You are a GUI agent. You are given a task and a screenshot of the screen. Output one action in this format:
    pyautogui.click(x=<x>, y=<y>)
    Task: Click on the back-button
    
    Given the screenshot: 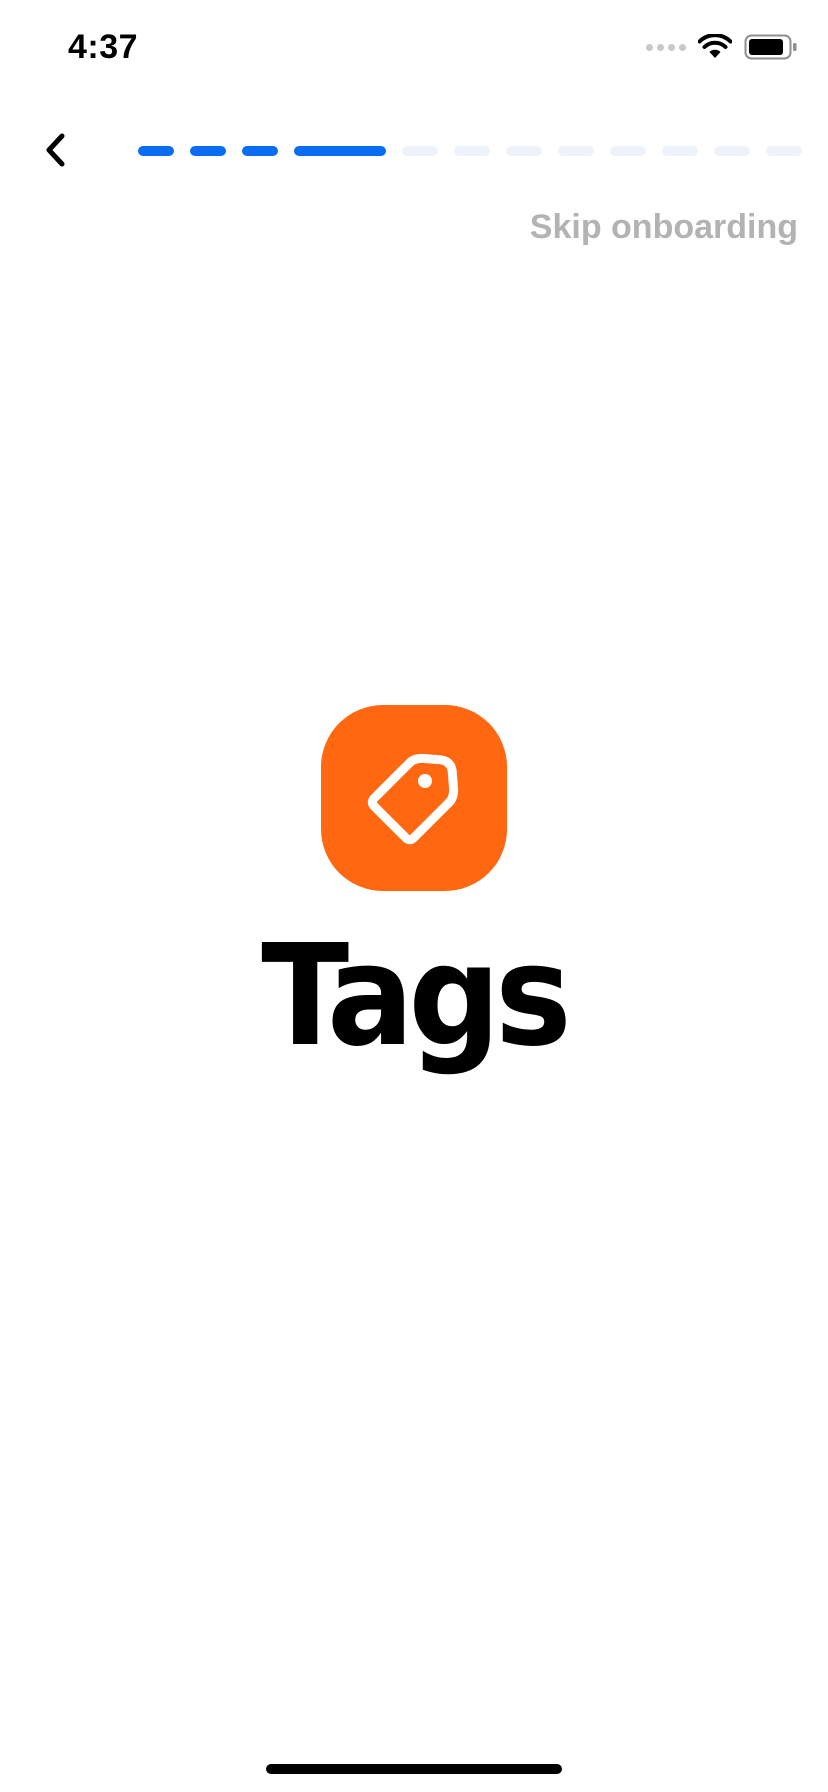 What is the action you would take?
    pyautogui.click(x=56, y=150)
    